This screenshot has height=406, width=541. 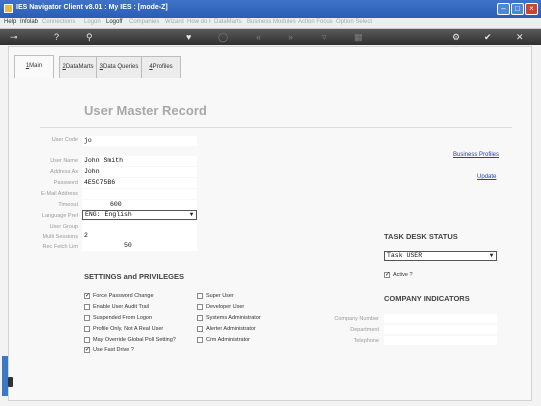 What do you see at coordinates (59, 216) in the screenshot?
I see `language-label: Language Pref` at bounding box center [59, 216].